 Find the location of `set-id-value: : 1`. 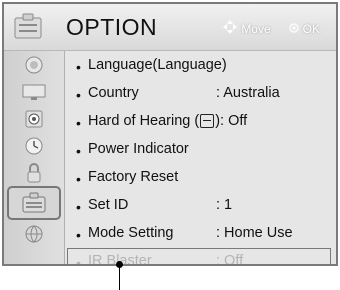

set-id-value: : 1 is located at coordinates (224, 205).